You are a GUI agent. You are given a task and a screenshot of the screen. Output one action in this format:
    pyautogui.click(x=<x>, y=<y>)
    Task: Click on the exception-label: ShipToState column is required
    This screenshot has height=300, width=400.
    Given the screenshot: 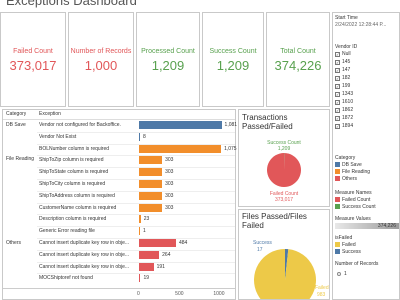 What is the action you would take?
    pyautogui.click(x=74, y=172)
    